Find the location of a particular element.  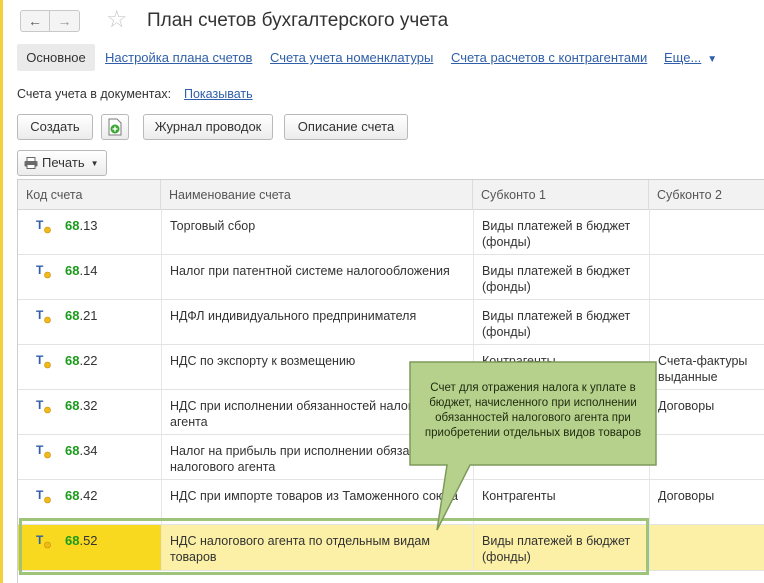

account-code: 68.42 is located at coordinates (81, 496).